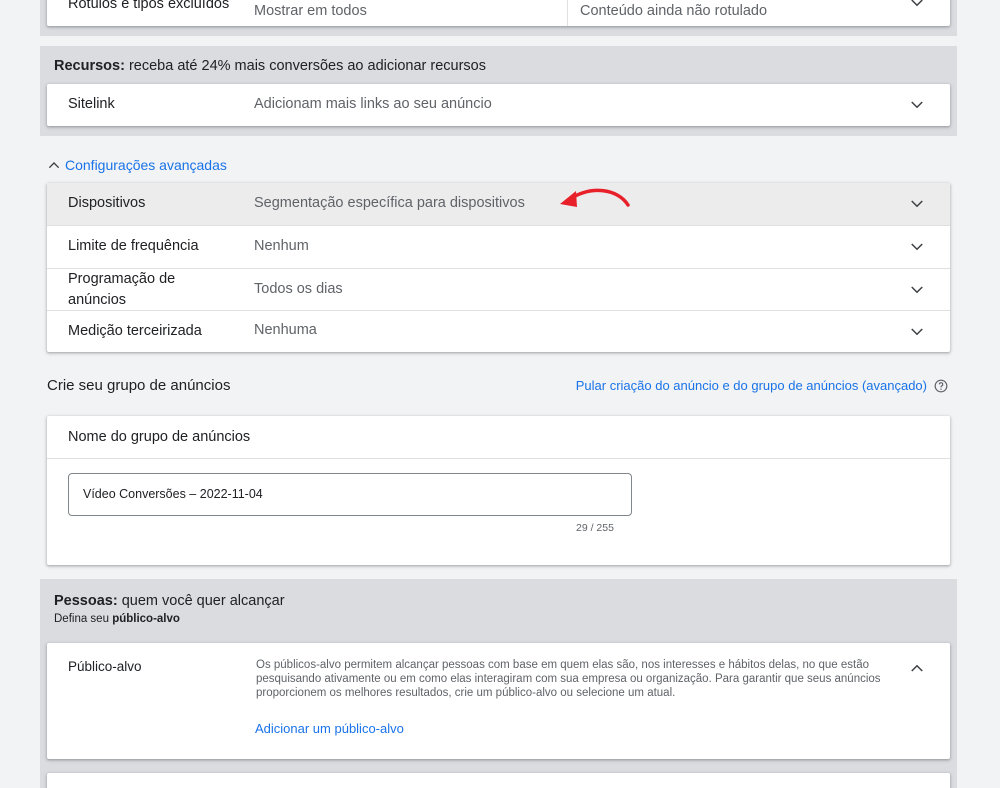  What do you see at coordinates (281, 246) in the screenshot?
I see `frequency-cap-value: Nenhum` at bounding box center [281, 246].